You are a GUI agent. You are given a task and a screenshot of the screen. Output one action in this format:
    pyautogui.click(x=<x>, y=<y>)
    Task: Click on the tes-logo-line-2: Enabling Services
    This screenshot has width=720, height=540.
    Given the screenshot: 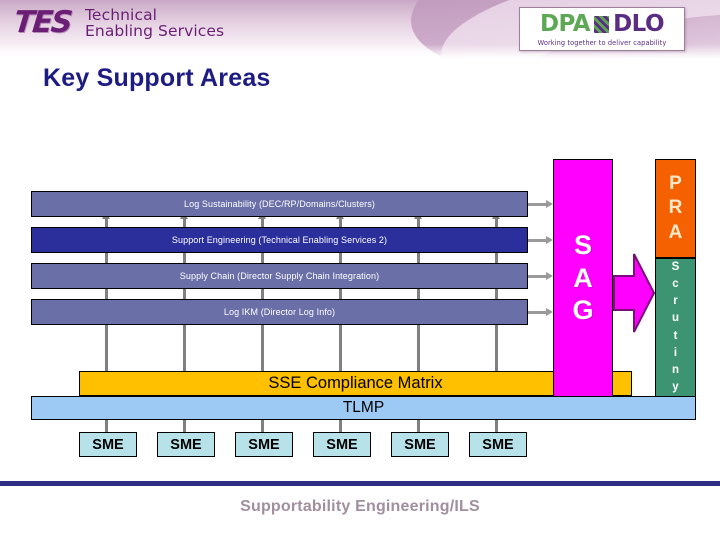 What is the action you would take?
    pyautogui.click(x=155, y=30)
    